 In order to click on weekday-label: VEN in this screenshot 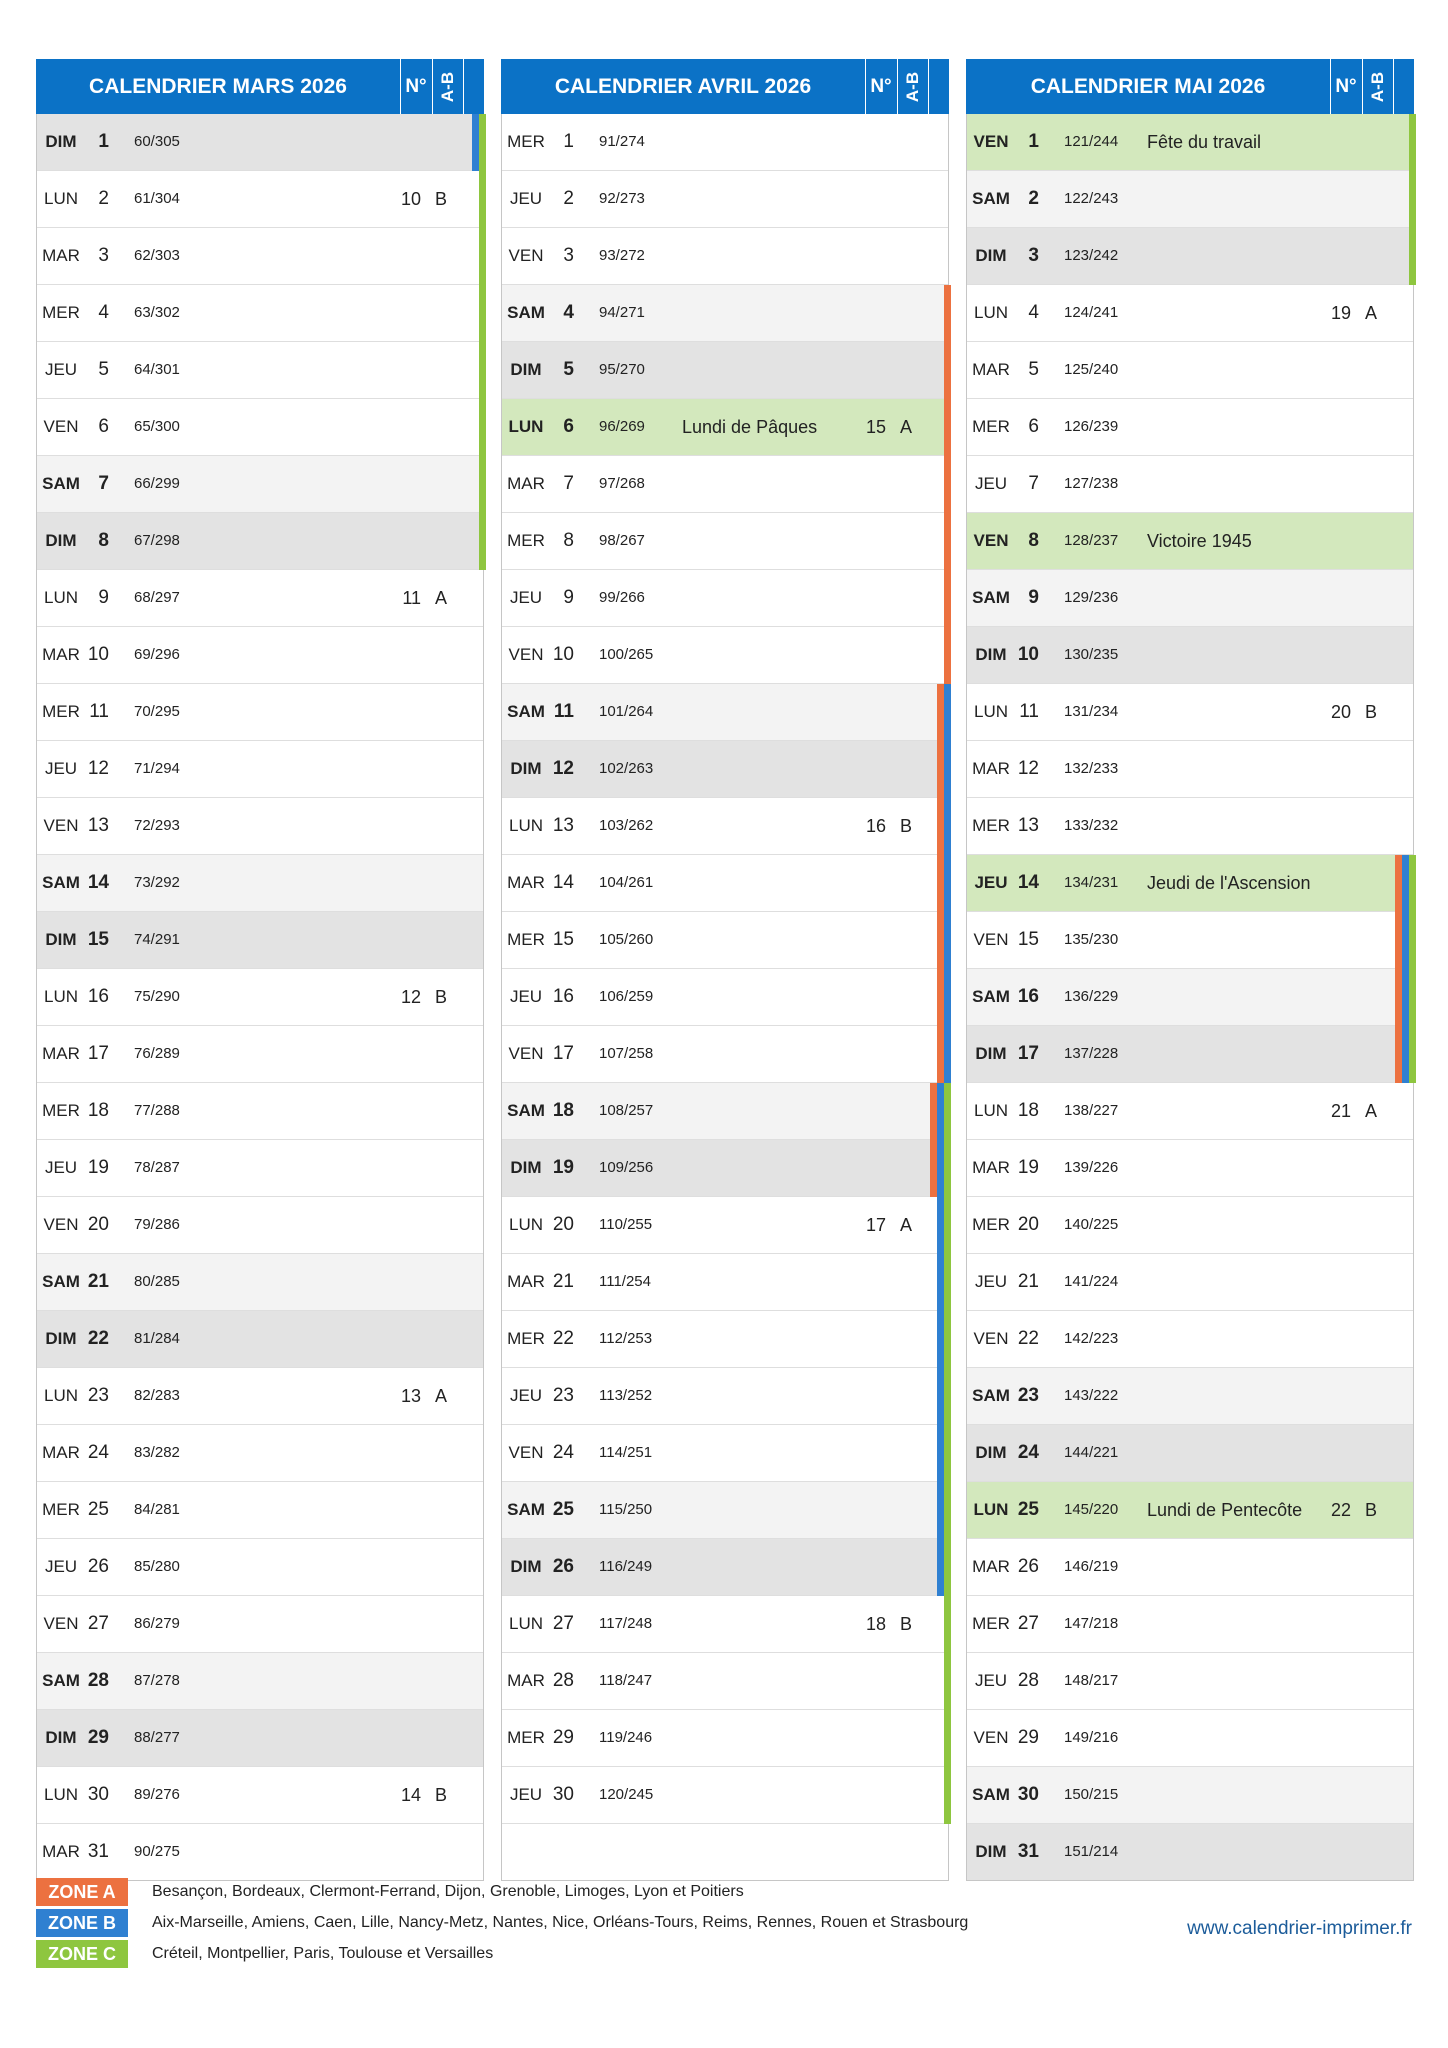, I will do `click(526, 1452)`.